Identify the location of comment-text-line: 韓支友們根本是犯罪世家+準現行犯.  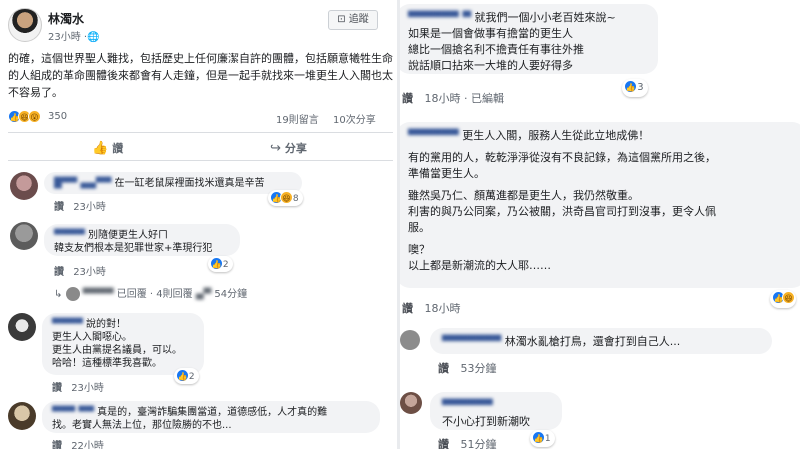
(133, 248).